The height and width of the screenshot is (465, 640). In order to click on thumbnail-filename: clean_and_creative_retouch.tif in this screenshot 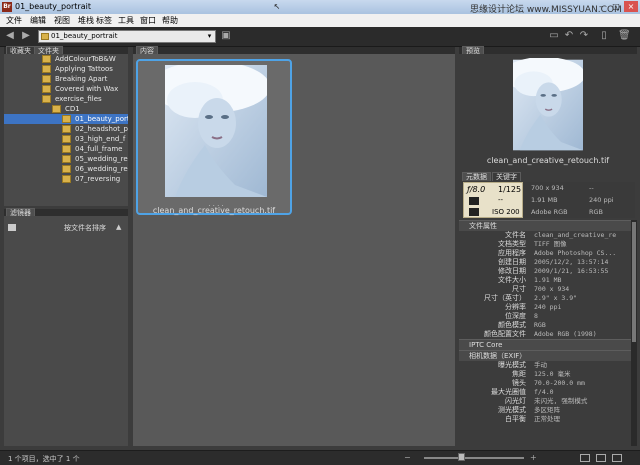, I will do `click(214, 210)`.